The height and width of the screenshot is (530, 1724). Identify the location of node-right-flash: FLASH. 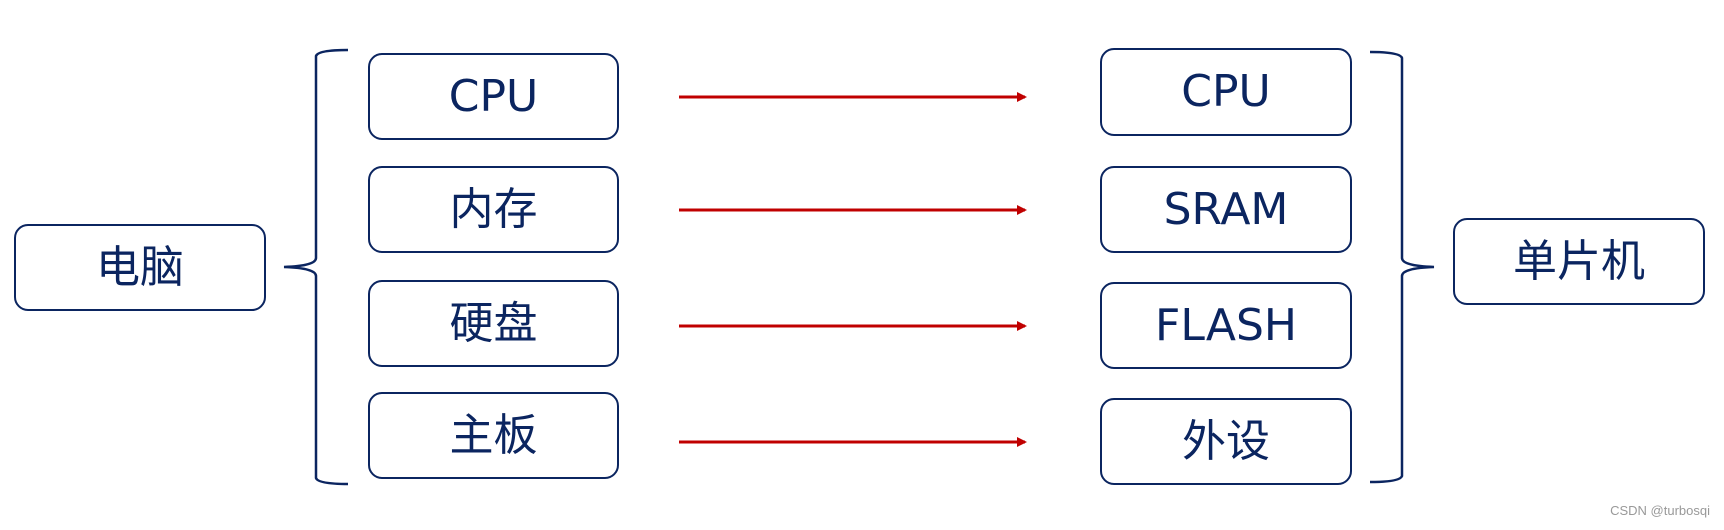
(1226, 325).